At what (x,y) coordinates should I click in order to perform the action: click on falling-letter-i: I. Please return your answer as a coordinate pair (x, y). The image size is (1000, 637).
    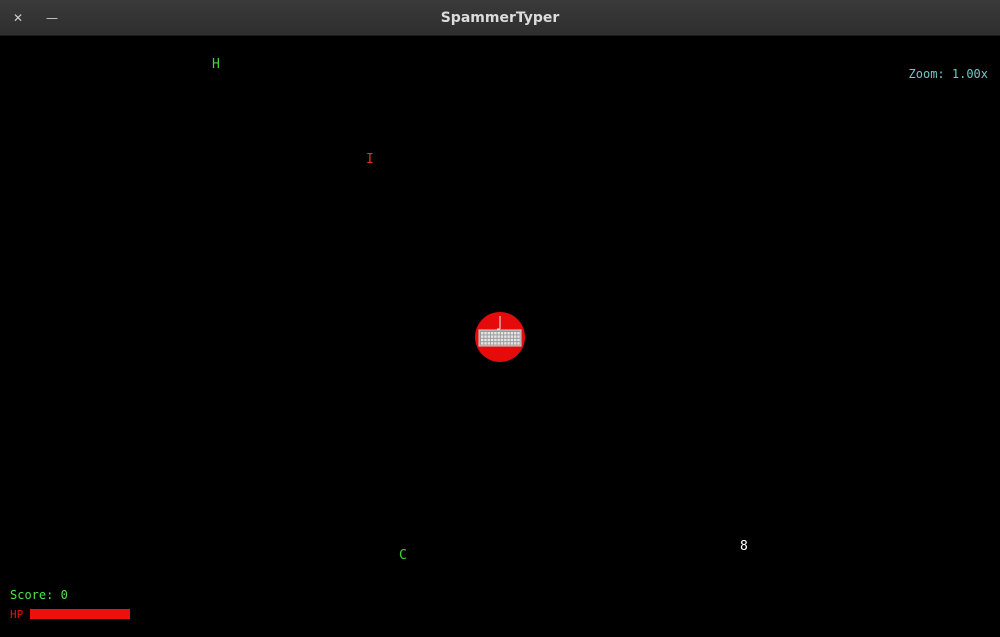
    Looking at the image, I should click on (370, 159).